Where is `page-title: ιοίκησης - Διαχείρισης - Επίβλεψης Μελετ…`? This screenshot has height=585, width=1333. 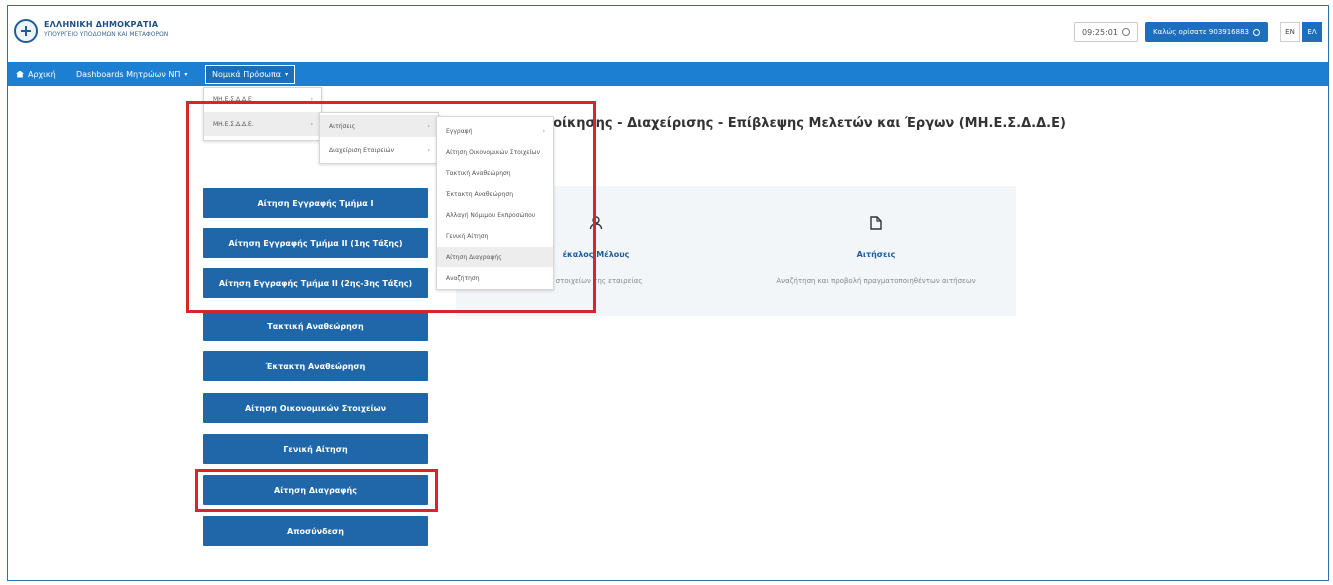 page-title: ιοίκησης - Διαχείρισης - Επίβλεψης Μελετ… is located at coordinates (807, 123).